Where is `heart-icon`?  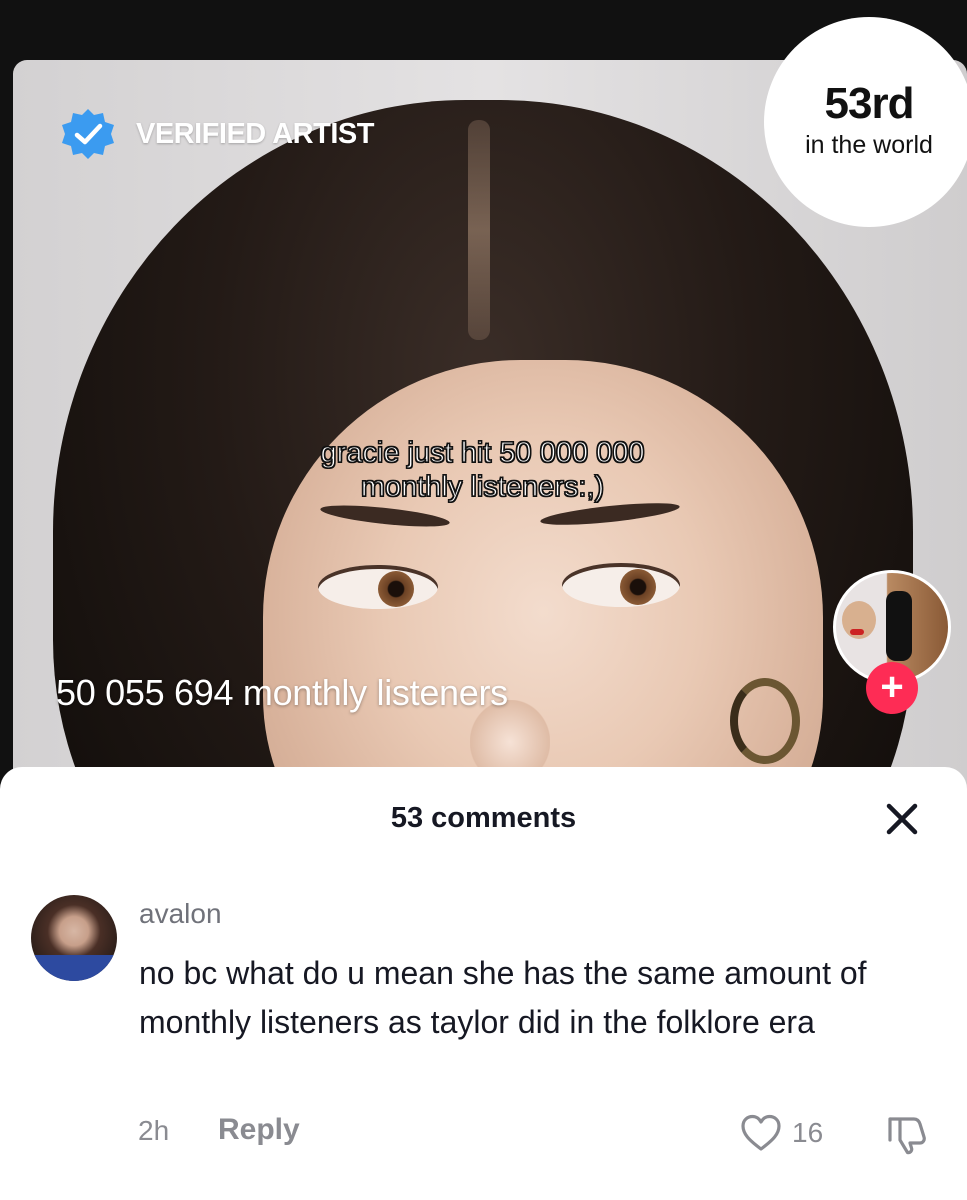 heart-icon is located at coordinates (761, 1133).